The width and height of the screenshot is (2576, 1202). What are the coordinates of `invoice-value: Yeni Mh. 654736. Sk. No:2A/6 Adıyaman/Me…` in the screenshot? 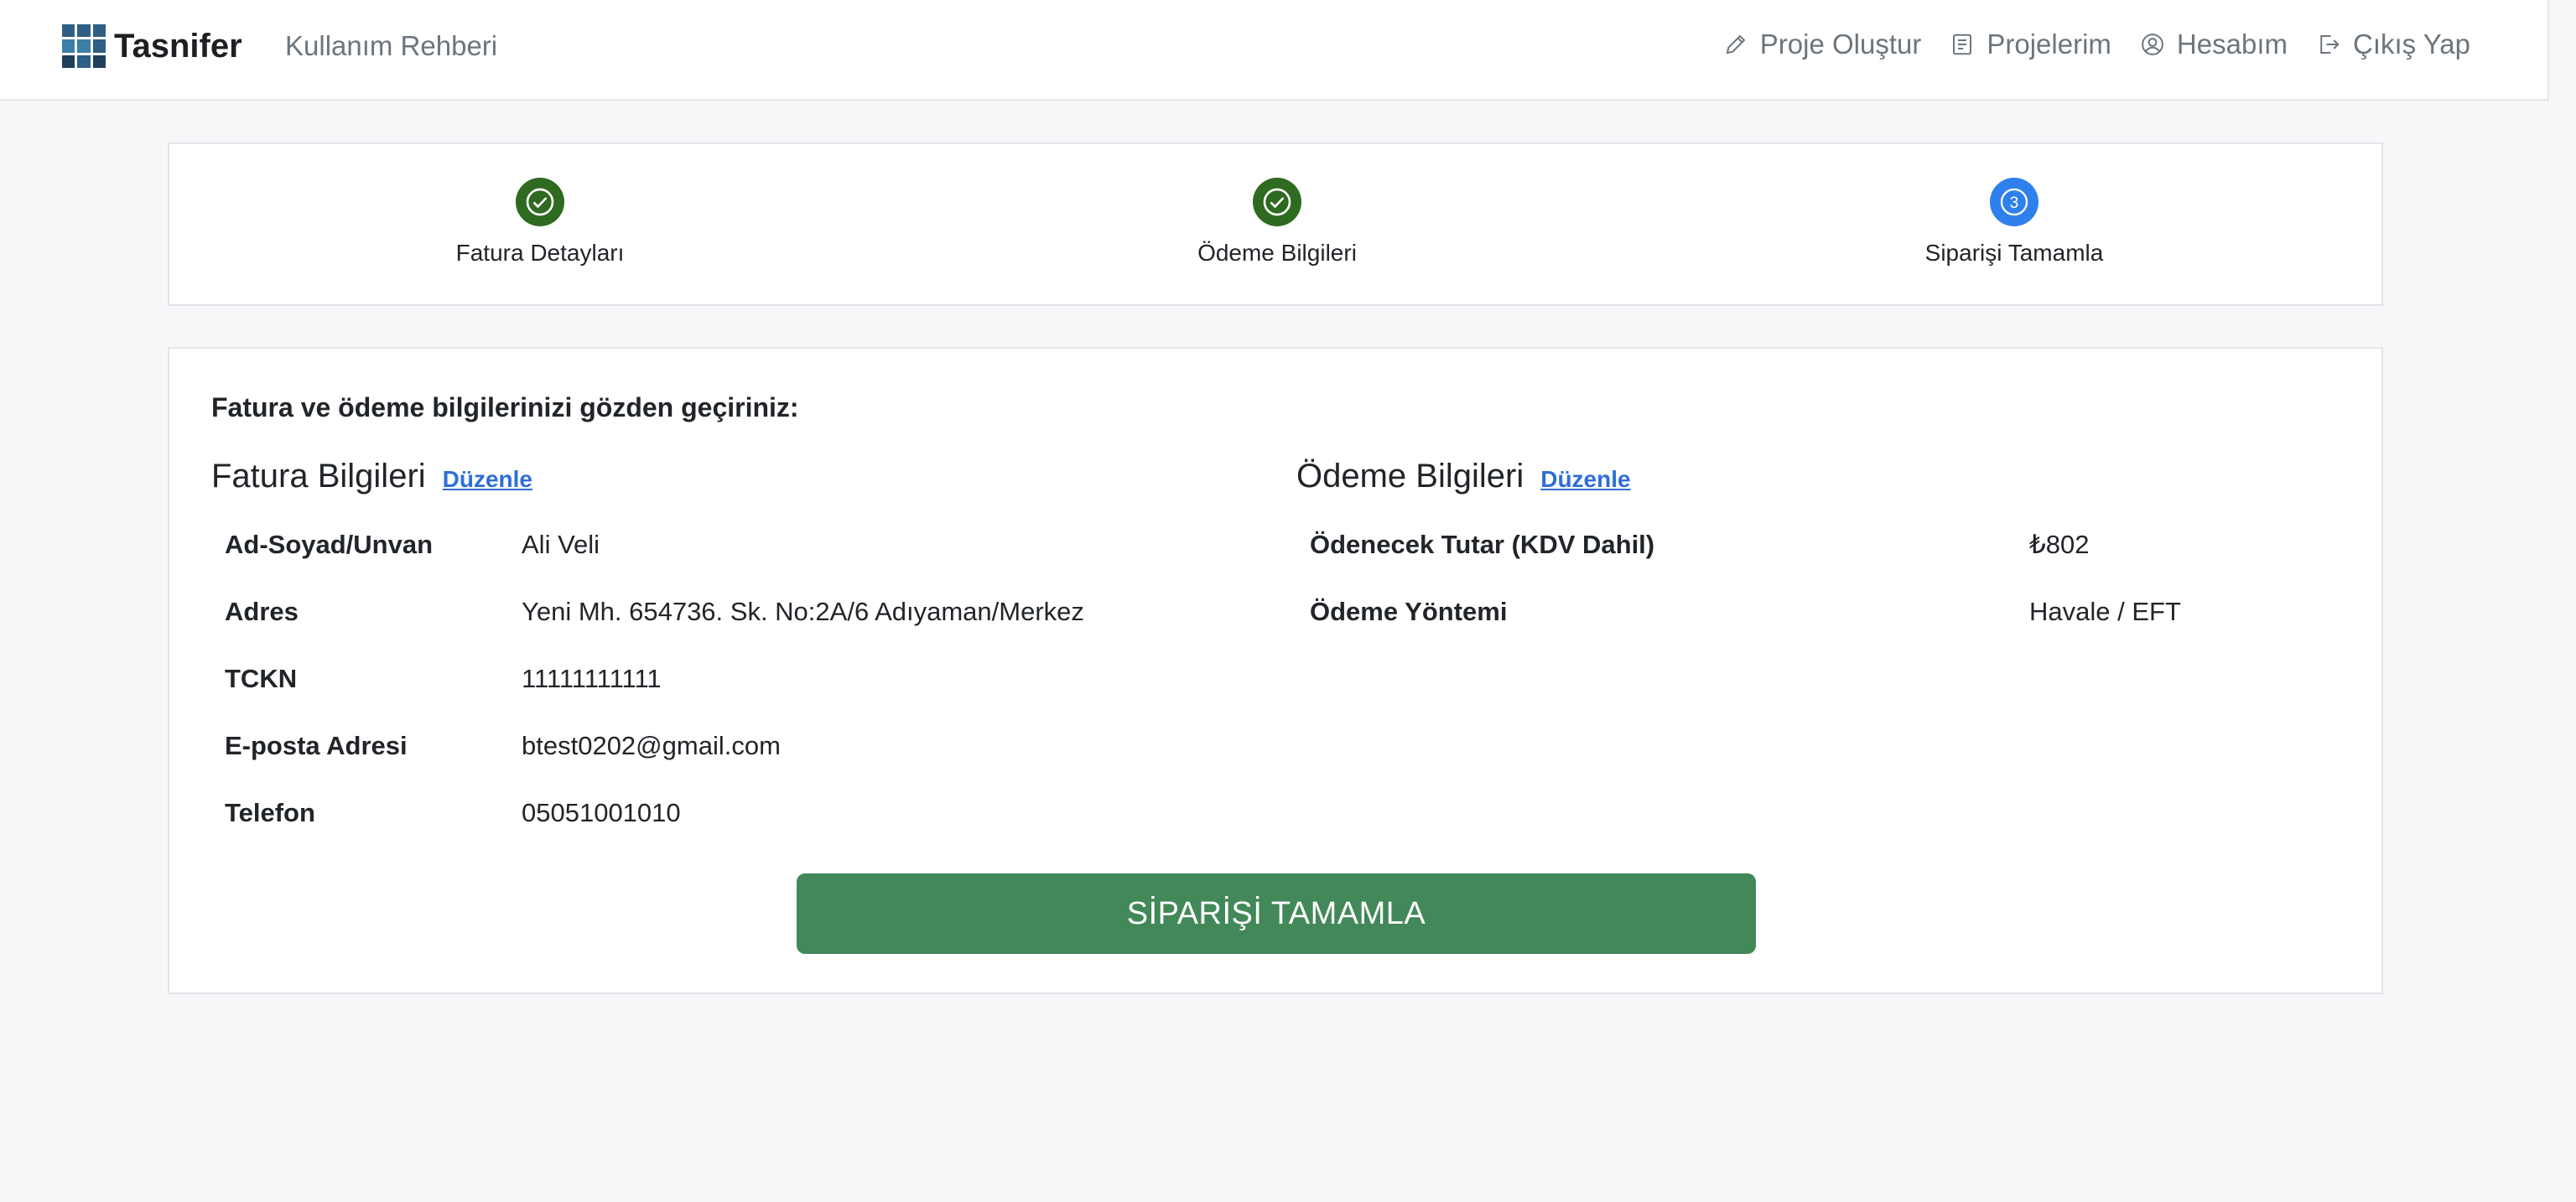 It's located at (803, 611).